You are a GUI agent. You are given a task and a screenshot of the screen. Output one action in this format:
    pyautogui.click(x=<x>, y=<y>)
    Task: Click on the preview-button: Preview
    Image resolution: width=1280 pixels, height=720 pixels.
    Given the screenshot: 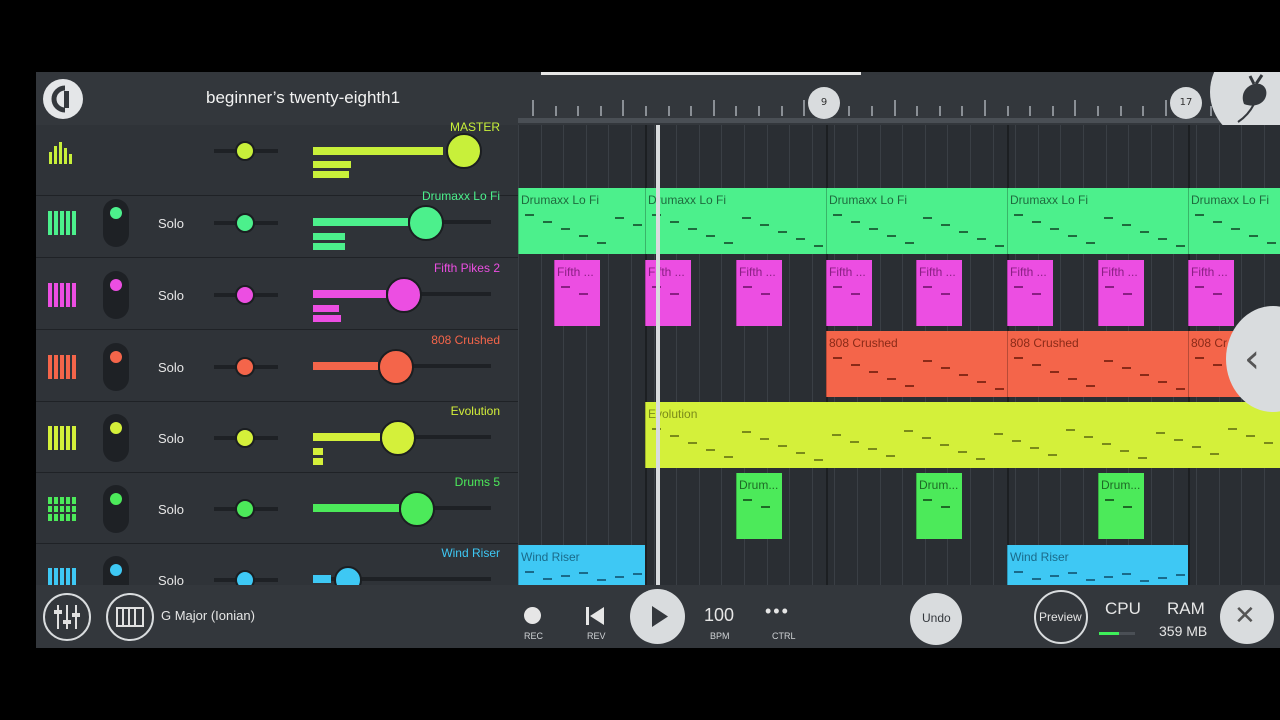 What is the action you would take?
    pyautogui.click(x=1061, y=617)
    